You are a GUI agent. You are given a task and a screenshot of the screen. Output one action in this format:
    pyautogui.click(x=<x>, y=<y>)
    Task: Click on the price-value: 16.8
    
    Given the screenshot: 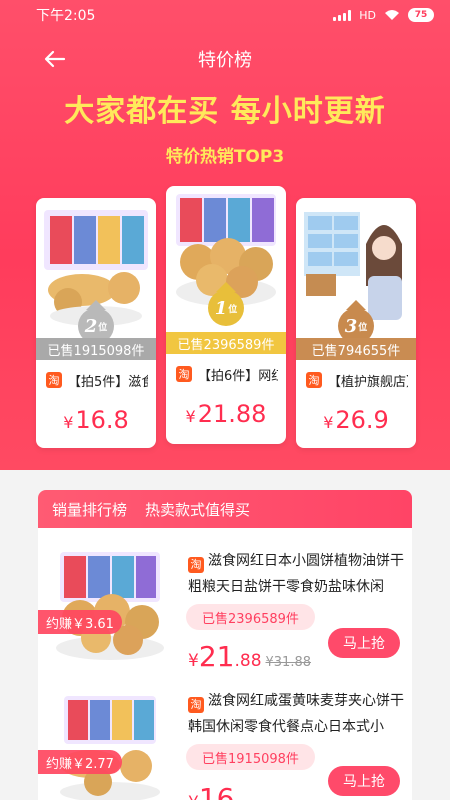 What is the action you would take?
    pyautogui.click(x=102, y=420)
    